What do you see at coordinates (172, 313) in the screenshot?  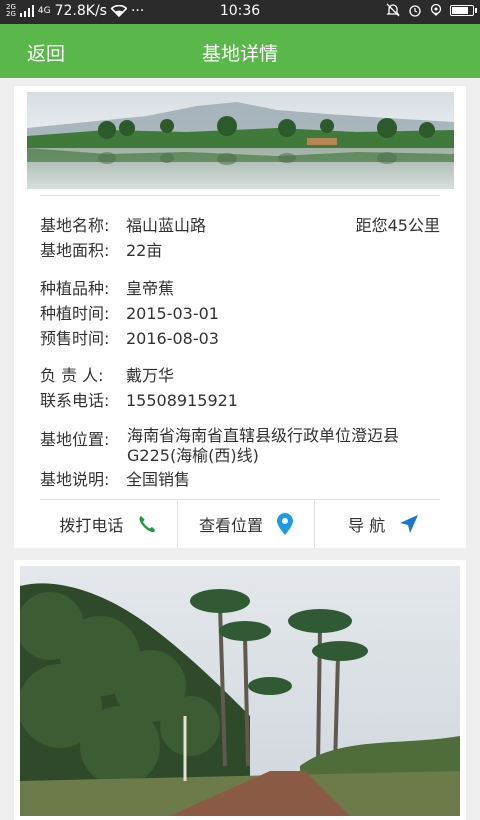 I see `plant-time-value: 2015-03-01` at bounding box center [172, 313].